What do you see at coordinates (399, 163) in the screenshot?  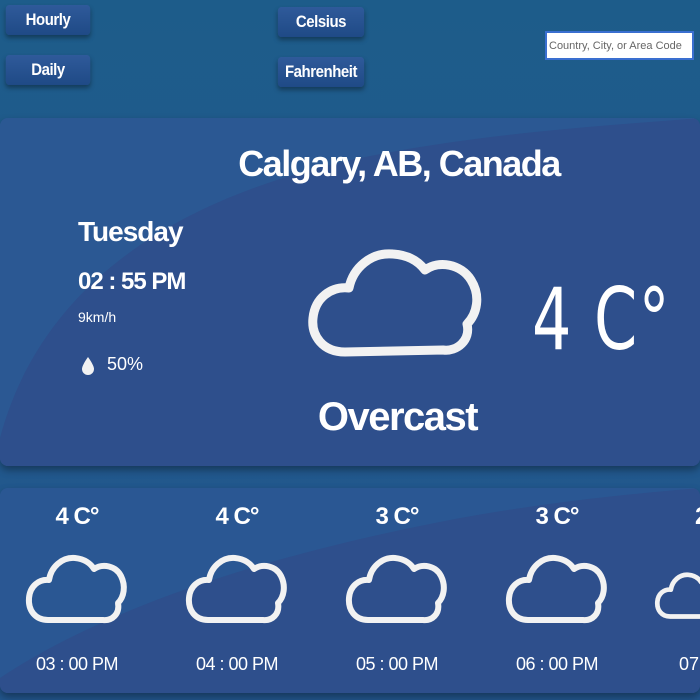 I see `location-title: Calgary, AB, Canada` at bounding box center [399, 163].